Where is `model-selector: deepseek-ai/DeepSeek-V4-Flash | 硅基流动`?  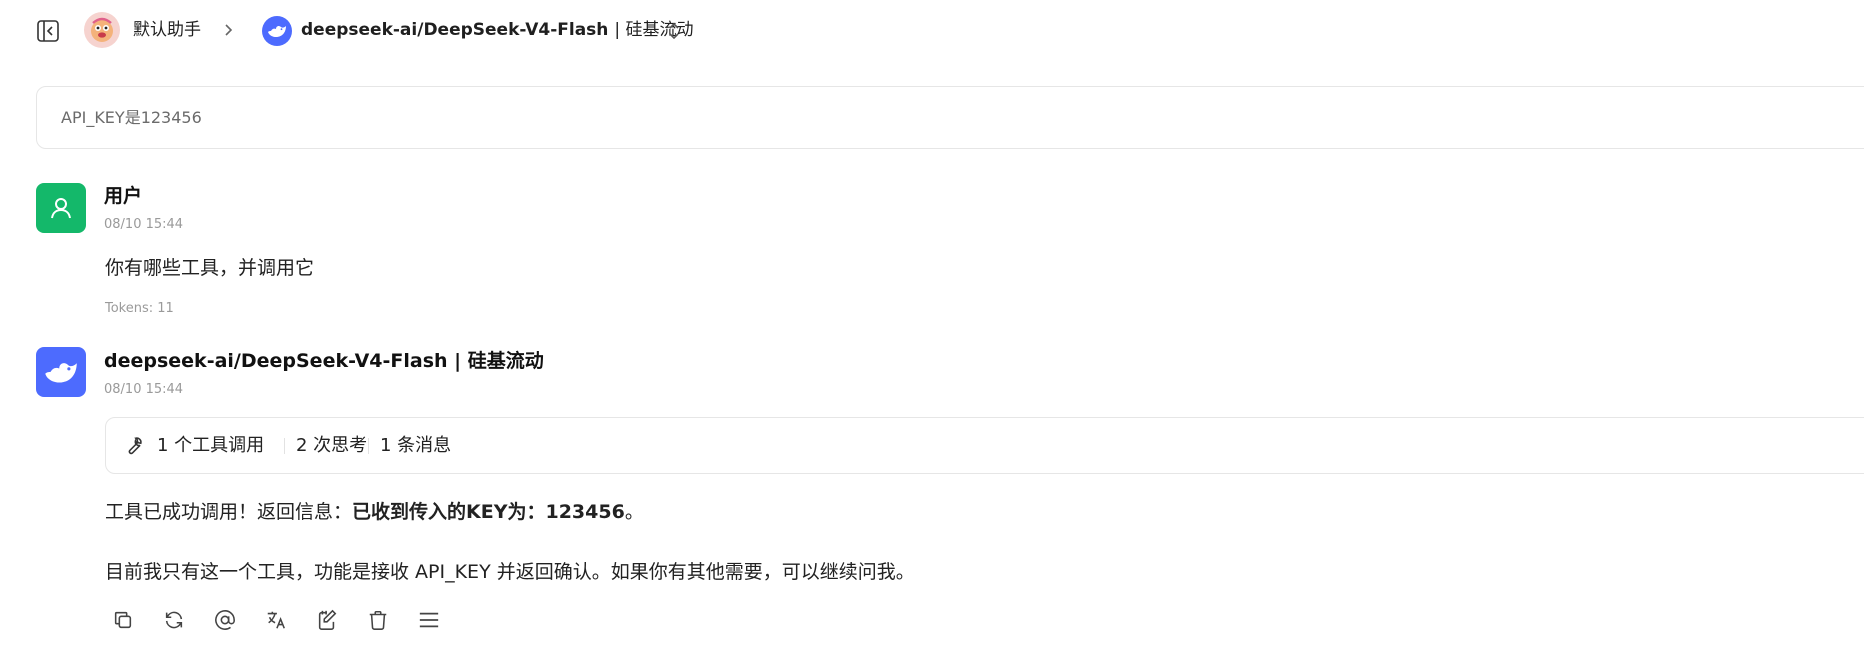 model-selector: deepseek-ai/DeepSeek-V4-Flash | 硅基流动 is located at coordinates (497, 30).